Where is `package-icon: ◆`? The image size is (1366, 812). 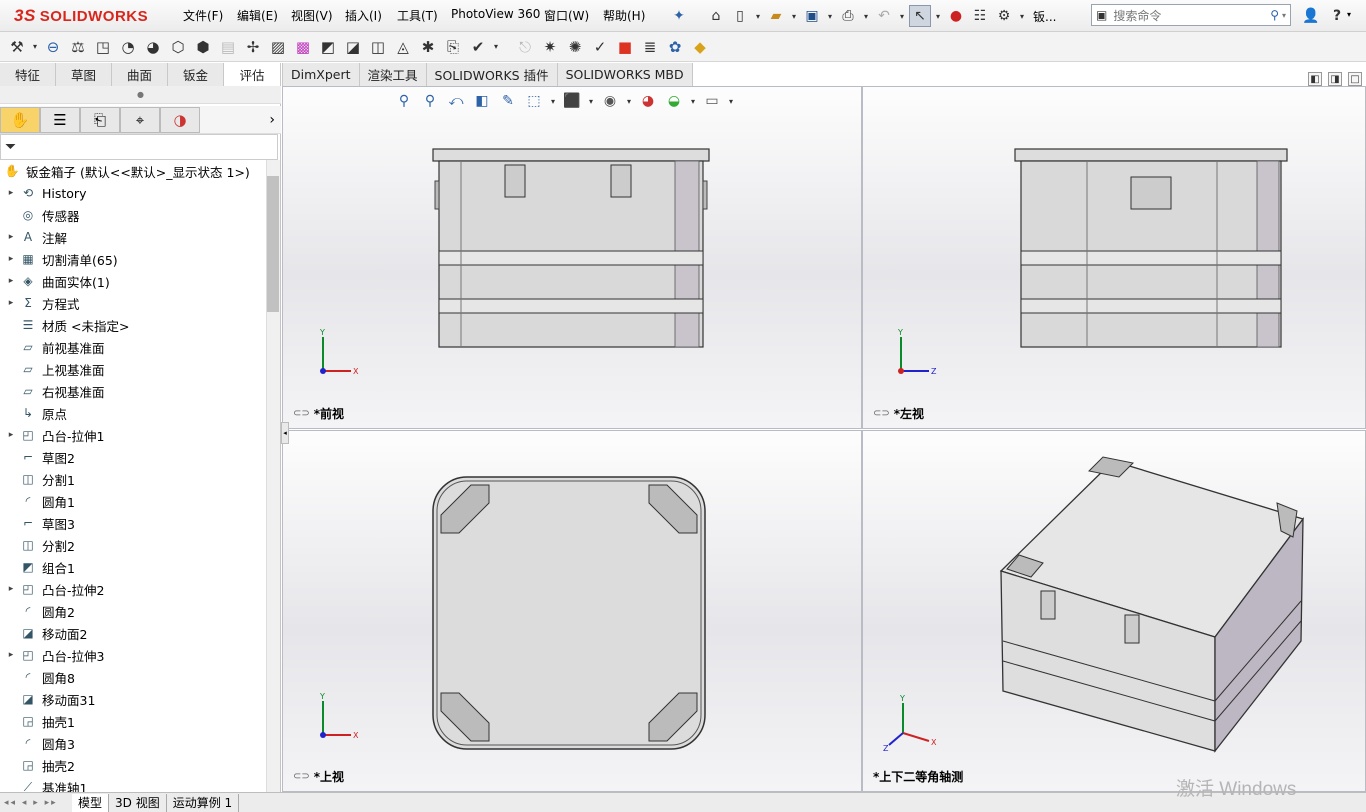
package-icon: ◆ is located at coordinates (700, 47).